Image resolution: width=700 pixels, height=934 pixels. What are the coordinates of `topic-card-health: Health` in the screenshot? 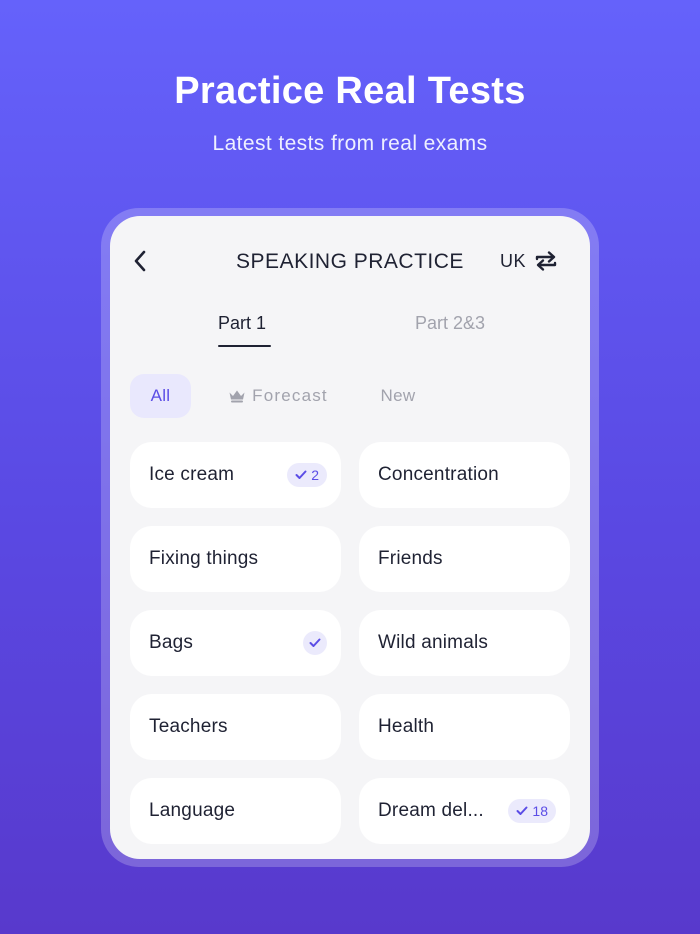 It's located at (464, 727).